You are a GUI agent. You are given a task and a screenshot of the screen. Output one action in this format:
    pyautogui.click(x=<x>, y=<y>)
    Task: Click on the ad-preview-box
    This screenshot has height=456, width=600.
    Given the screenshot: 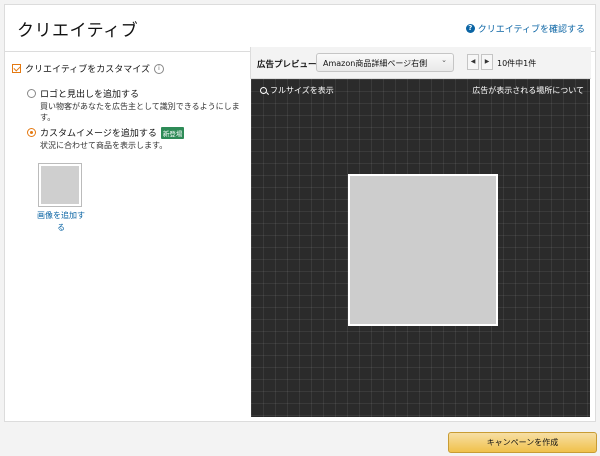 What is the action you would take?
    pyautogui.click(x=423, y=250)
    